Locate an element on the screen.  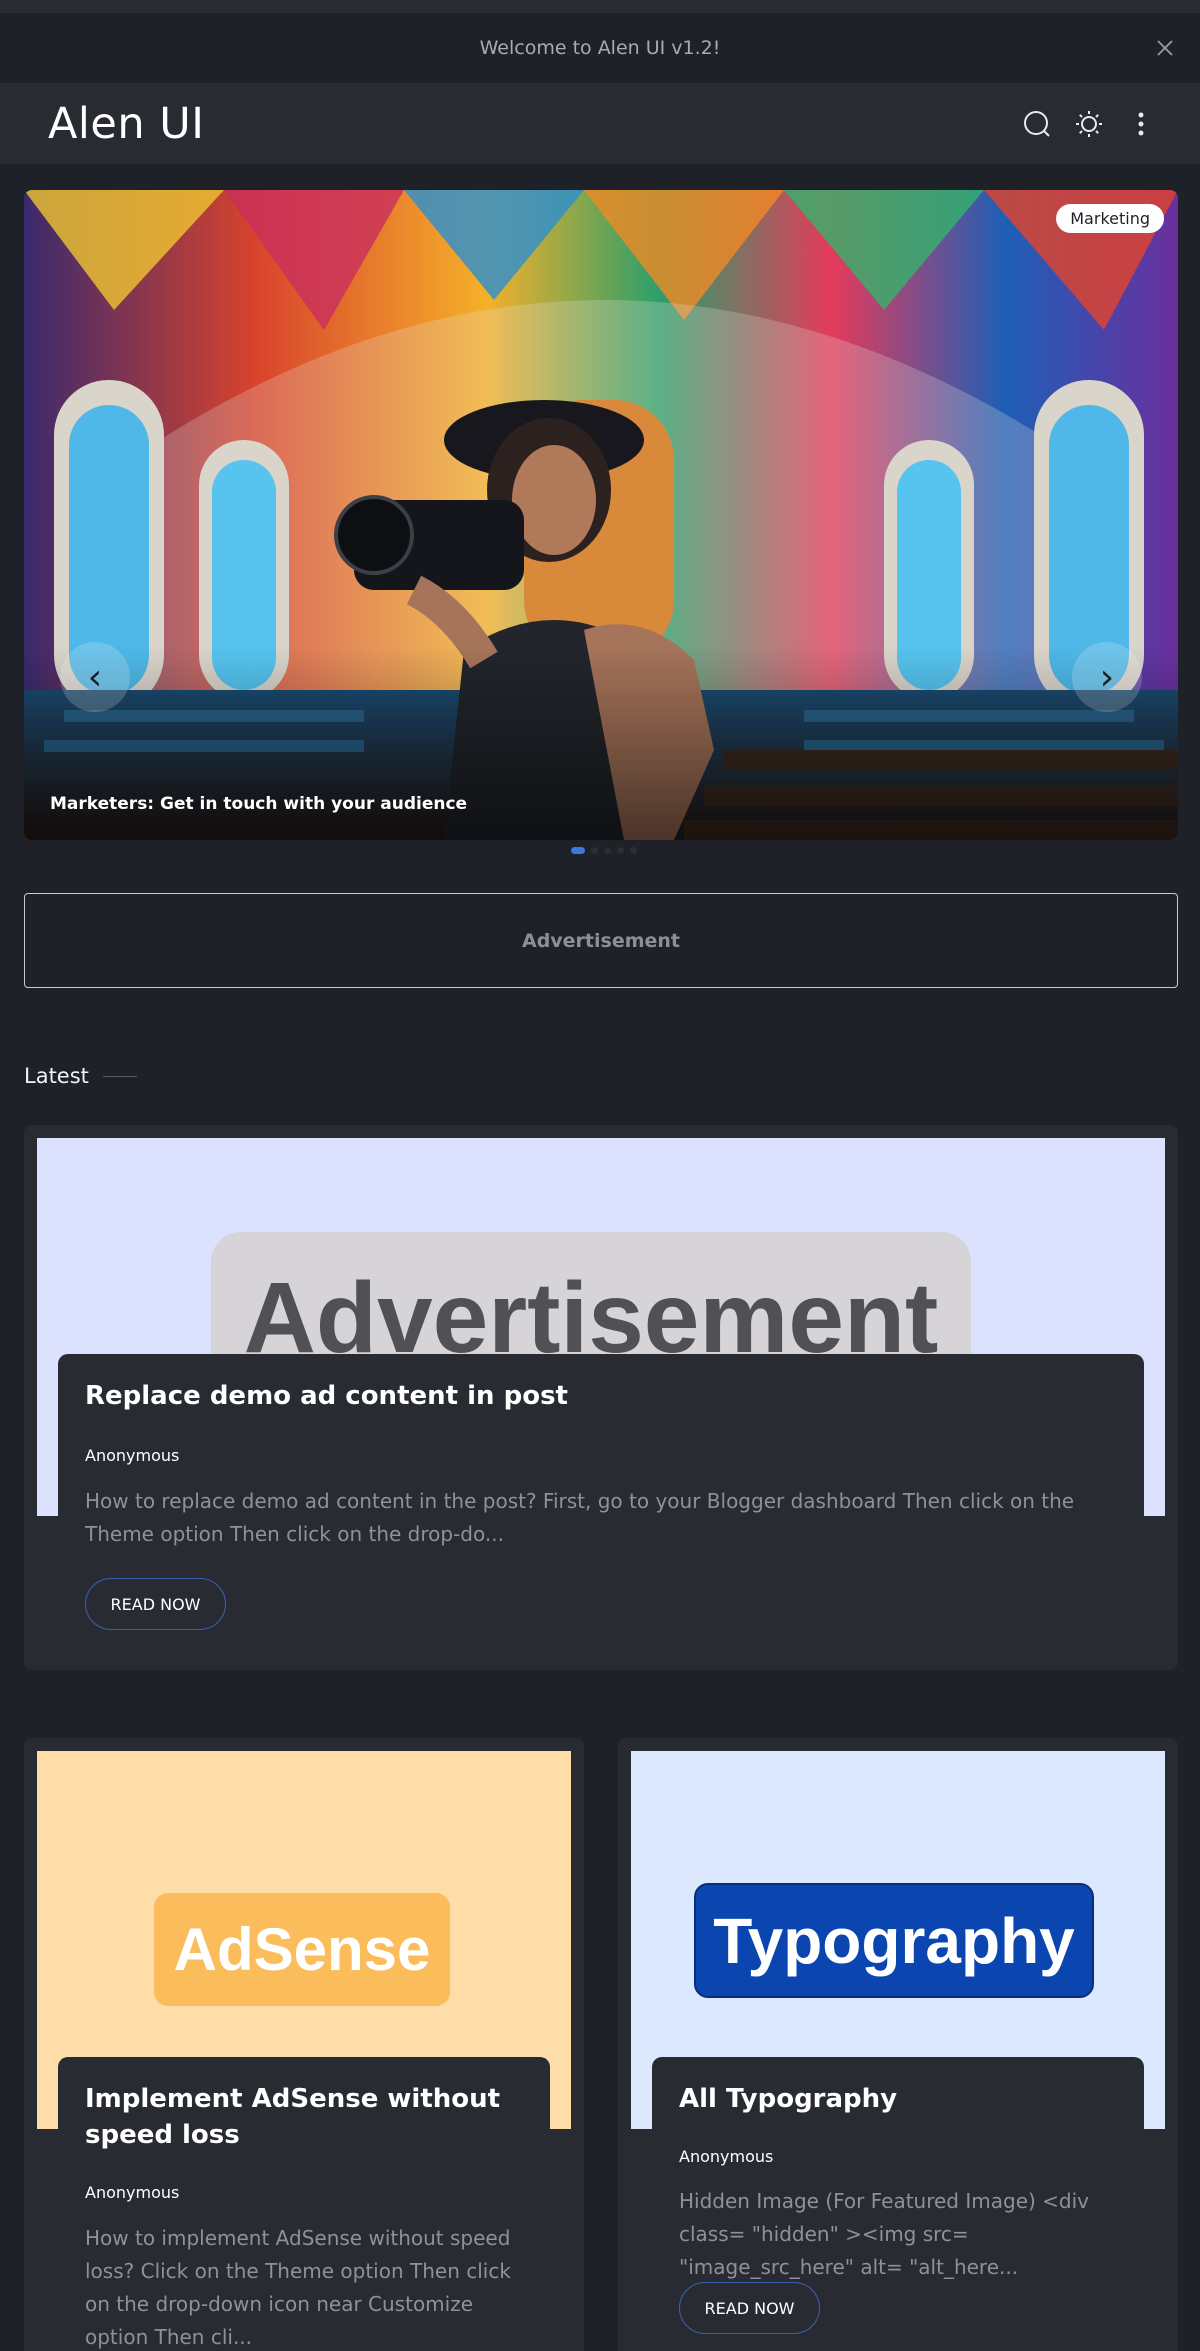
post-title: Replace demo ad content in post is located at coordinates (326, 1396).